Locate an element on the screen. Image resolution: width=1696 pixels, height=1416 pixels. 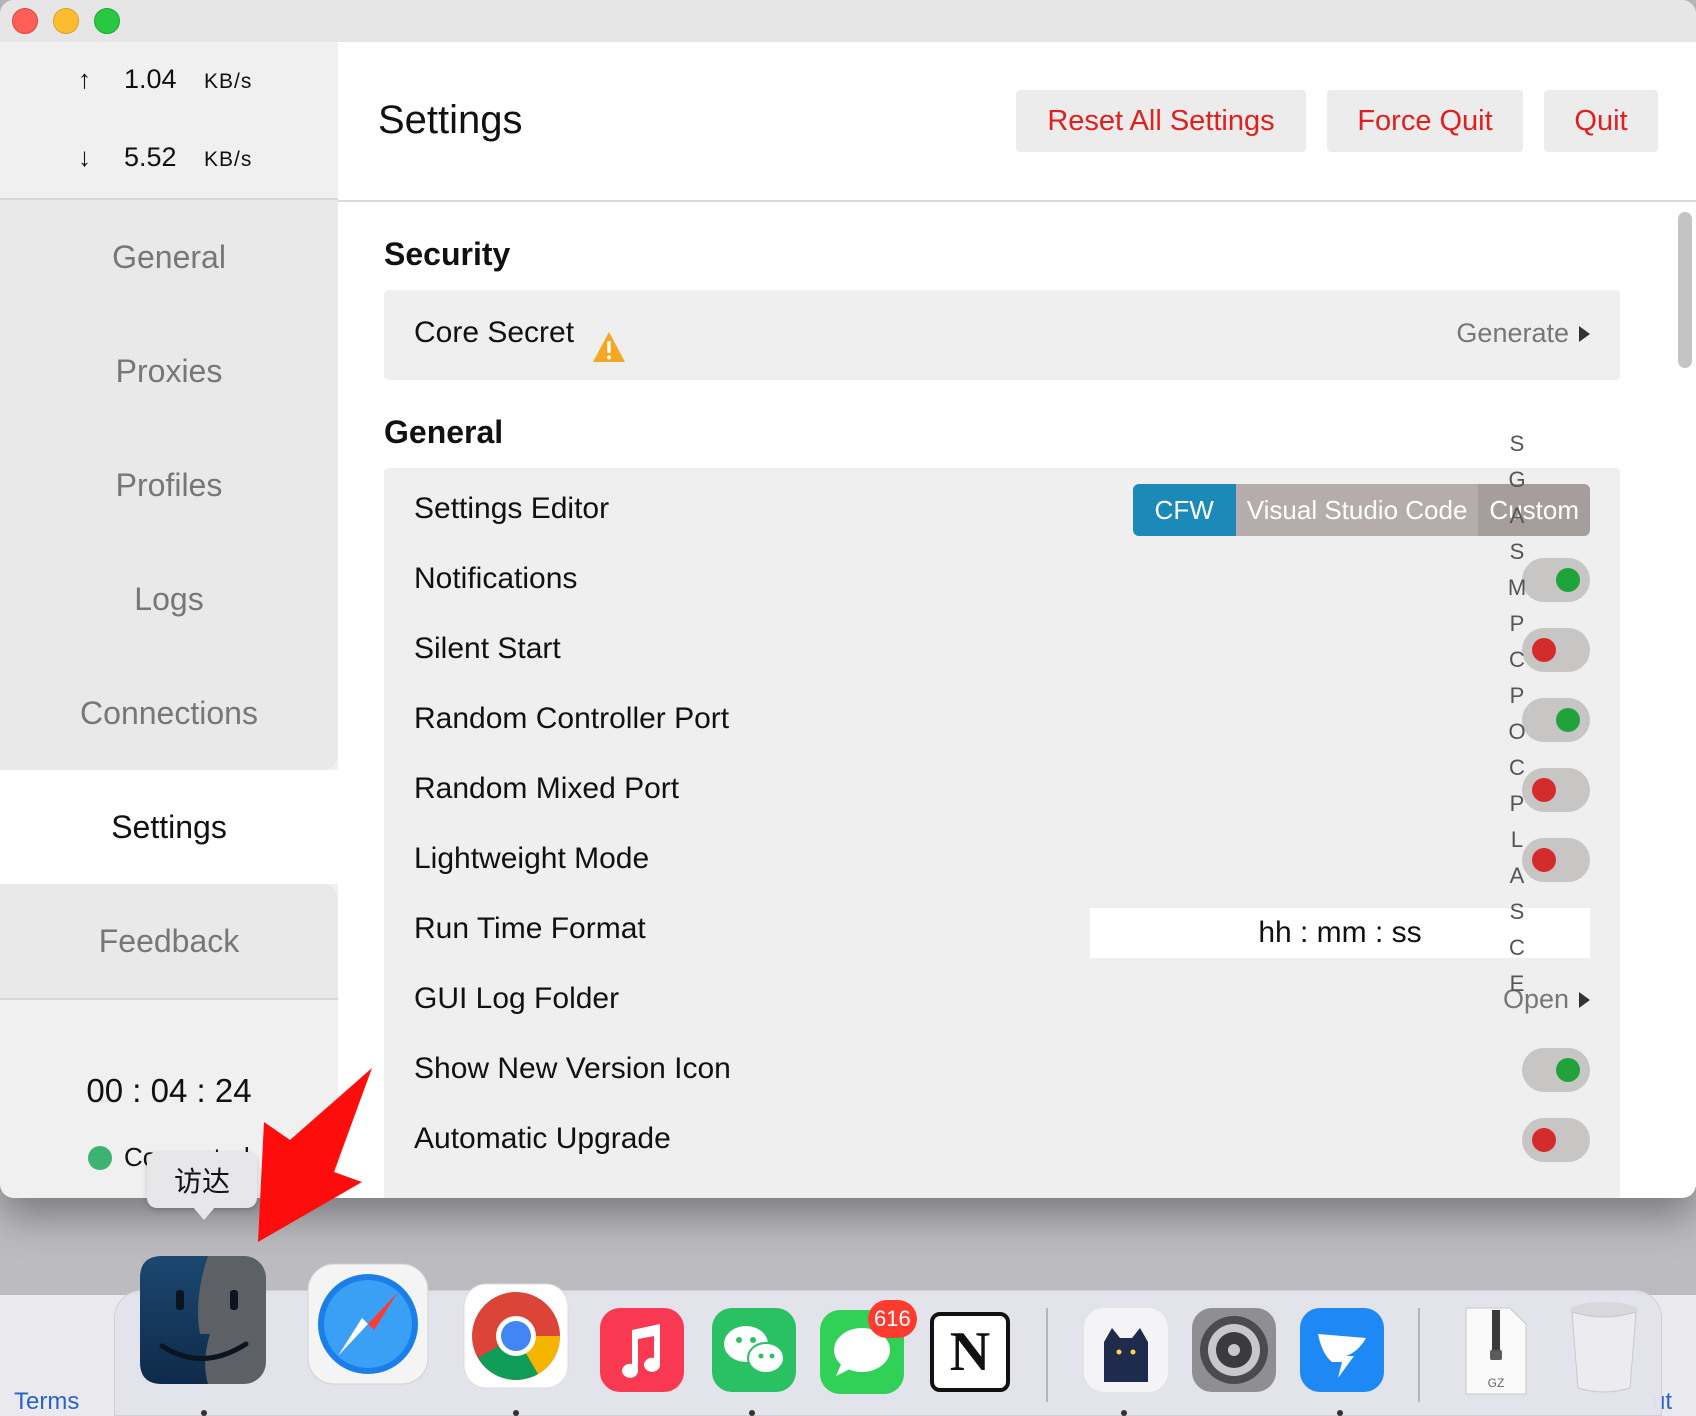
run-time-format-row: Run Time Format is located at coordinates (1002, 930).